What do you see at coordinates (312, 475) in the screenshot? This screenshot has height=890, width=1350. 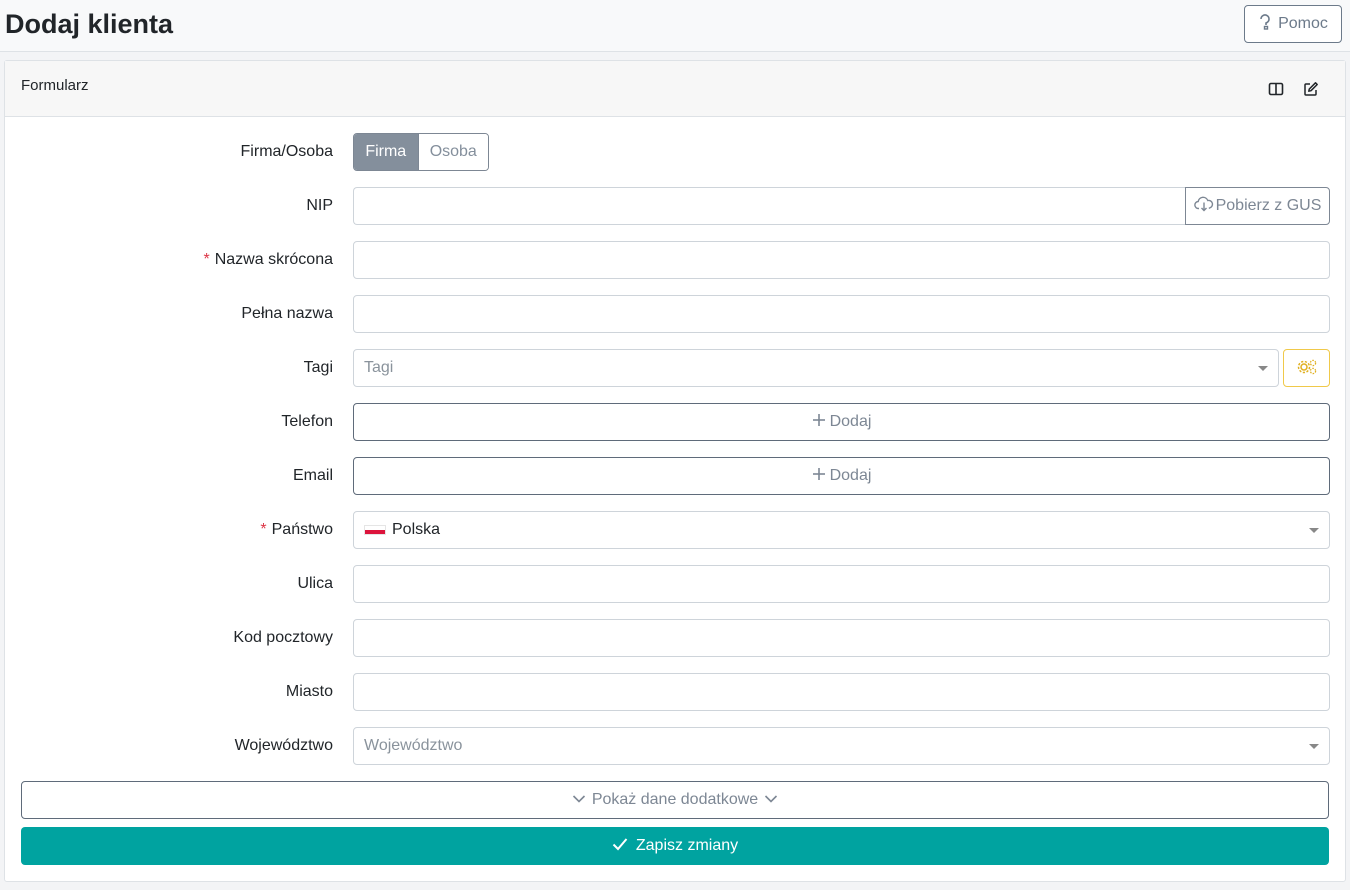 I see `email-label: Email` at bounding box center [312, 475].